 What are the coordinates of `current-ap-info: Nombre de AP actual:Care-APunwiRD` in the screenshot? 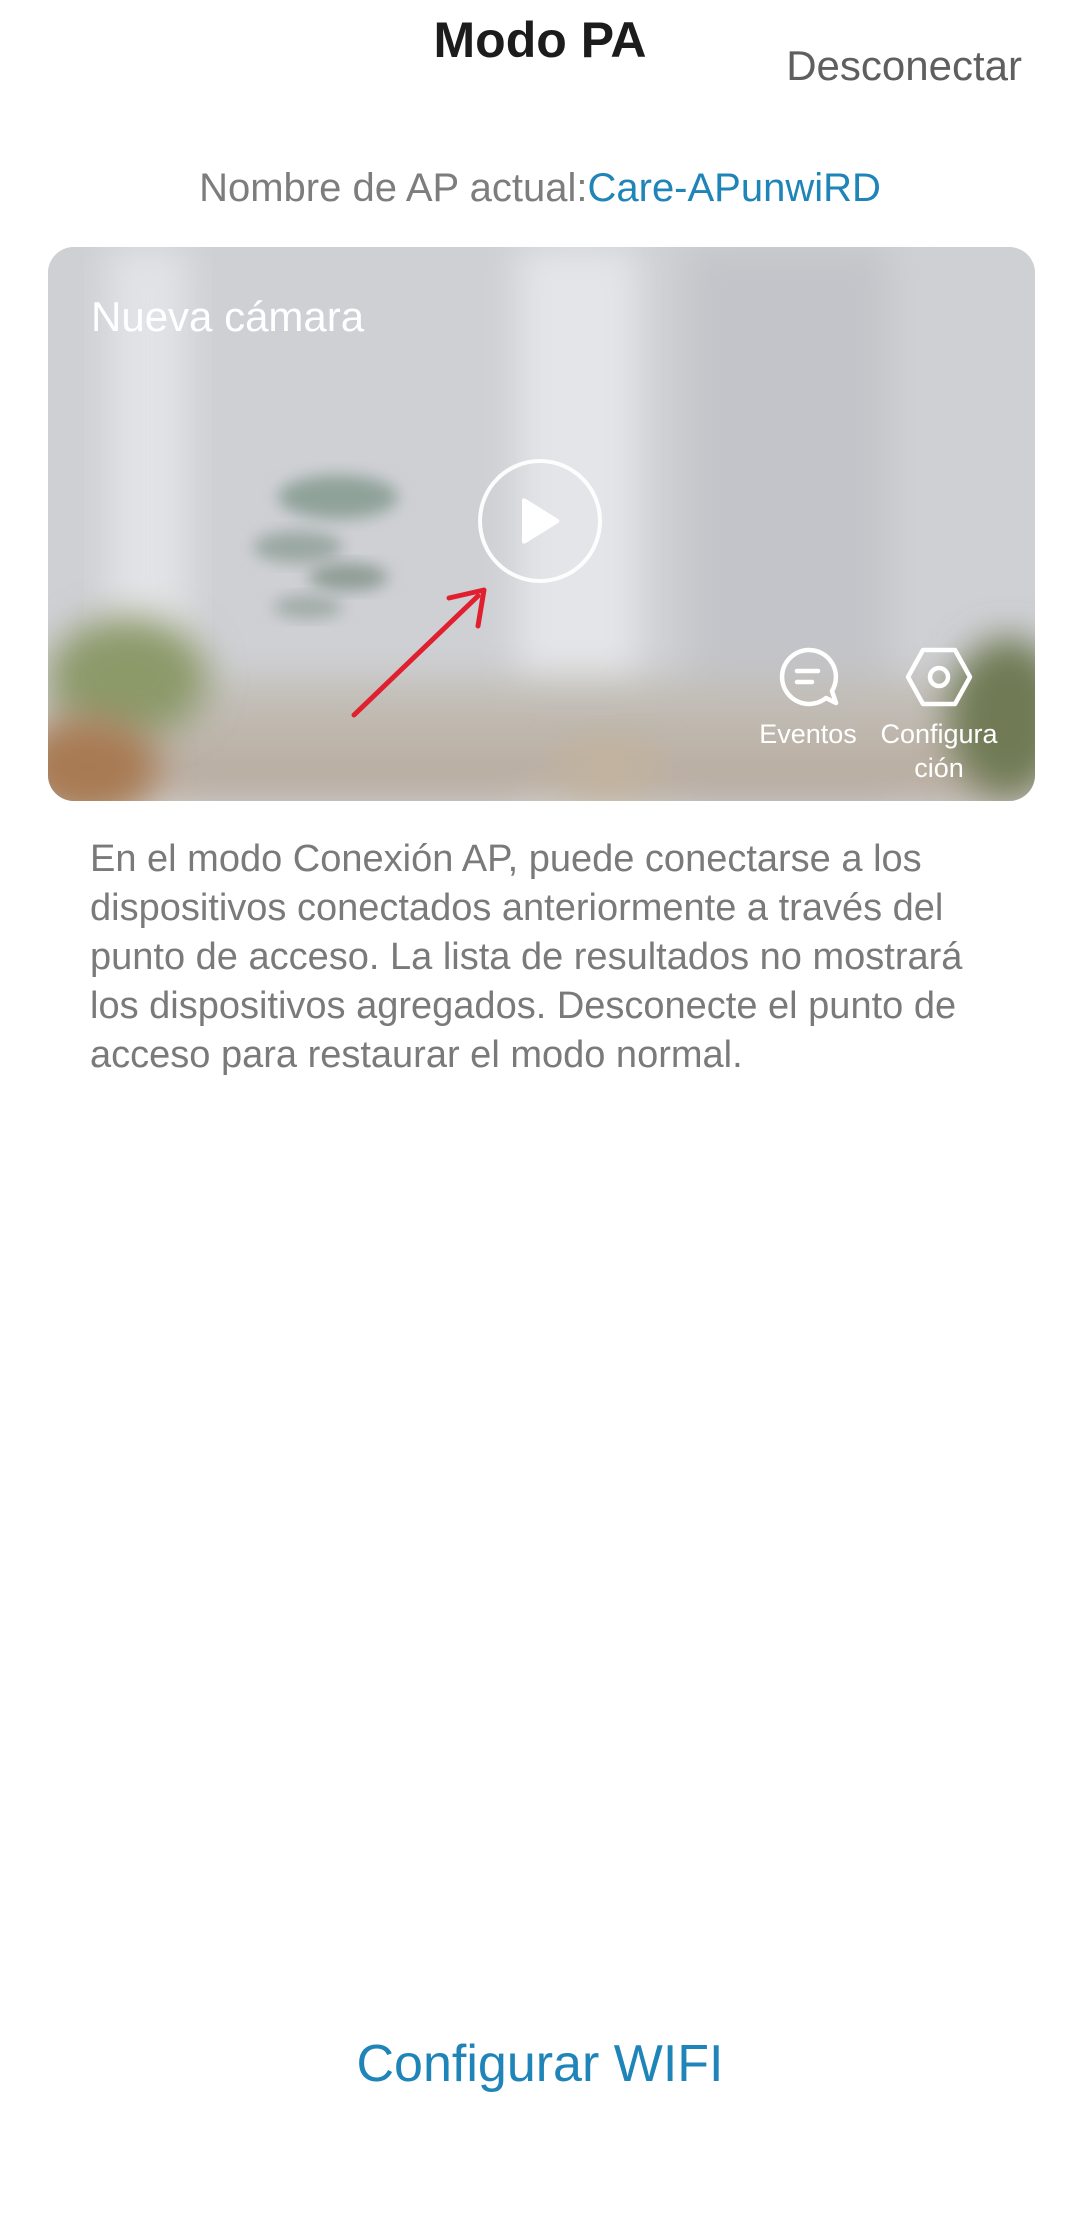 It's located at (540, 188).